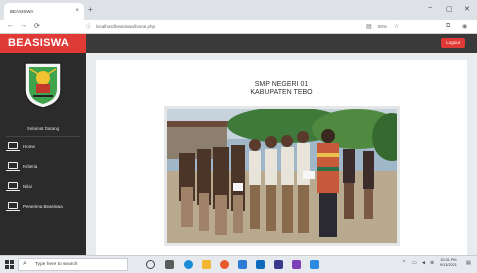  I want to click on profile-icon: ◉, so click(464, 26).